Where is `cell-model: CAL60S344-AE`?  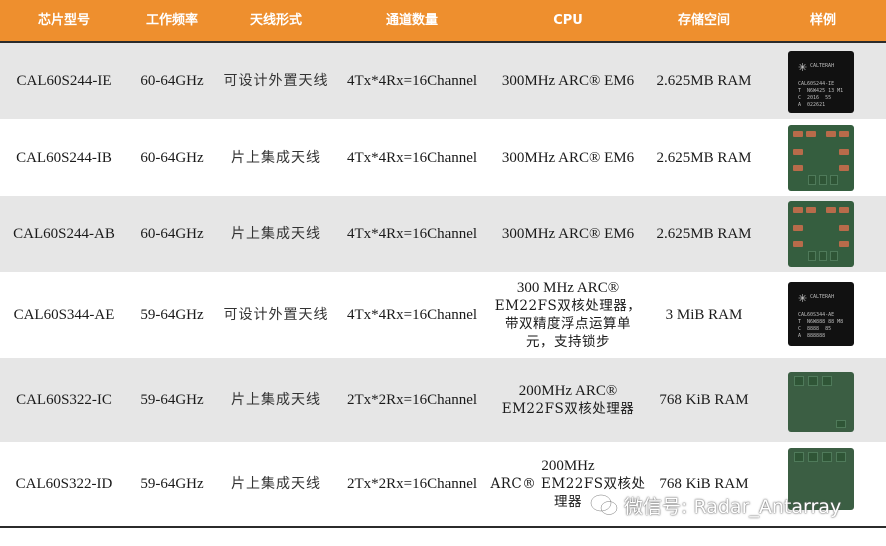 cell-model: CAL60S344-AE is located at coordinates (64, 315).